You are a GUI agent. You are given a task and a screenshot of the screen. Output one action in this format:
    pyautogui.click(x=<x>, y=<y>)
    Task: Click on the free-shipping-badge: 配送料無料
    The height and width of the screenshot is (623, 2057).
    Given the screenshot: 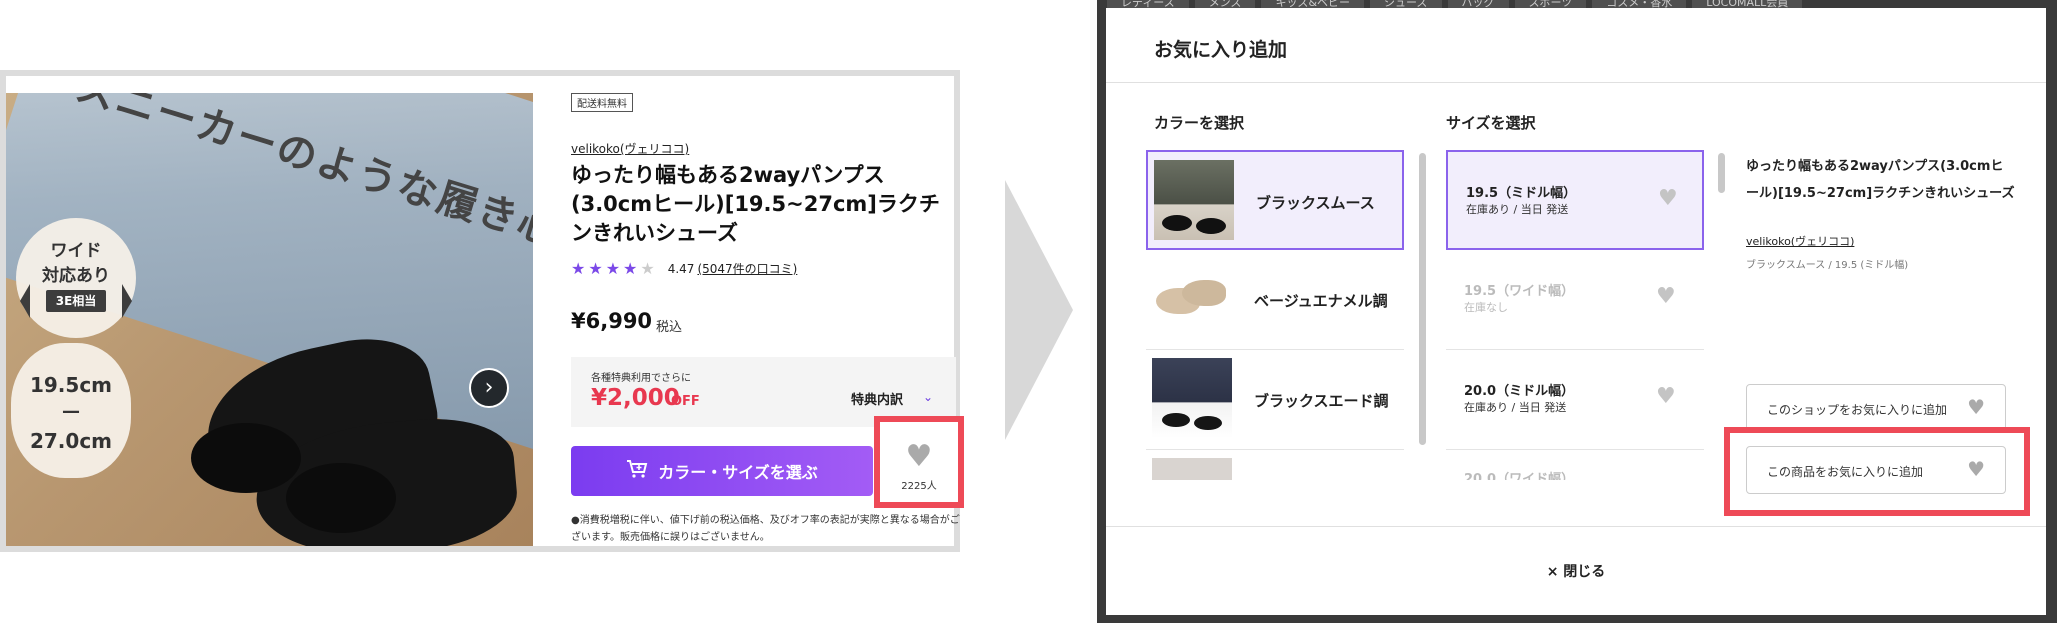 What is the action you would take?
    pyautogui.click(x=602, y=102)
    